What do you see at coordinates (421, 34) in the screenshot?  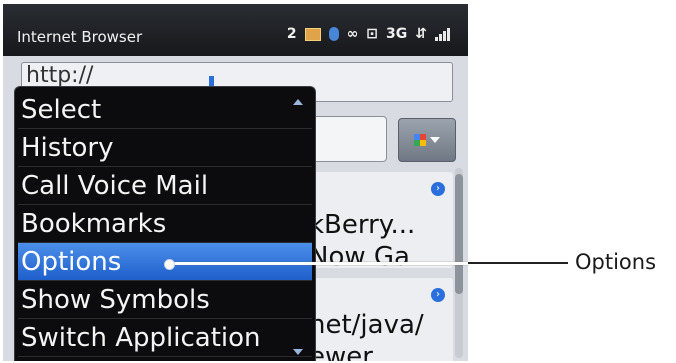 I see `data-arrows-icon: ⇵` at bounding box center [421, 34].